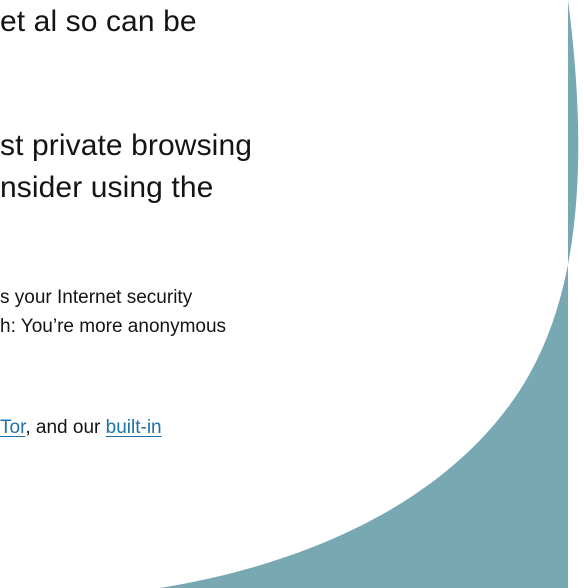 This screenshot has height=588, width=584. What do you see at coordinates (113, 326) in the screenshot?
I see `text-line-5: h: You’re more anonymous` at bounding box center [113, 326].